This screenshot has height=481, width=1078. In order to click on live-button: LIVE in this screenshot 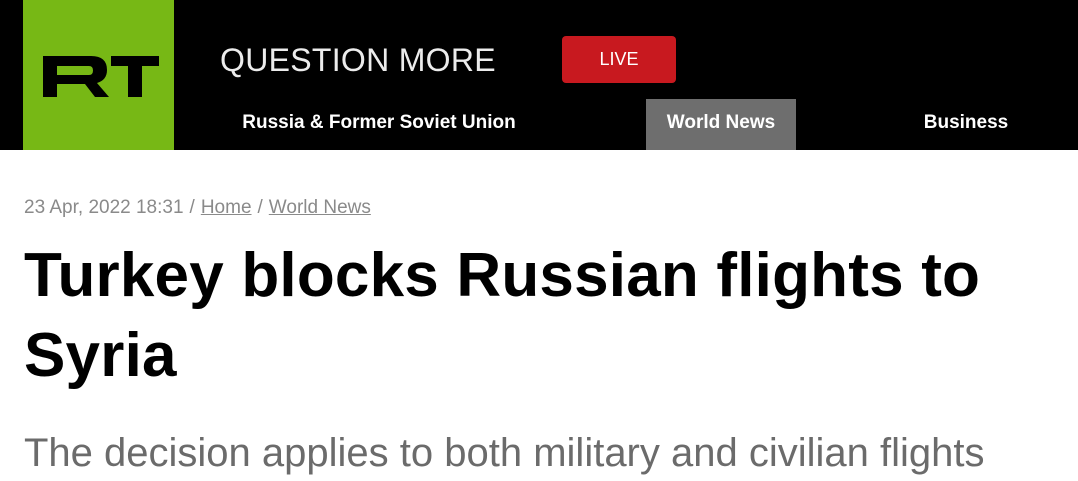, I will do `click(619, 59)`.